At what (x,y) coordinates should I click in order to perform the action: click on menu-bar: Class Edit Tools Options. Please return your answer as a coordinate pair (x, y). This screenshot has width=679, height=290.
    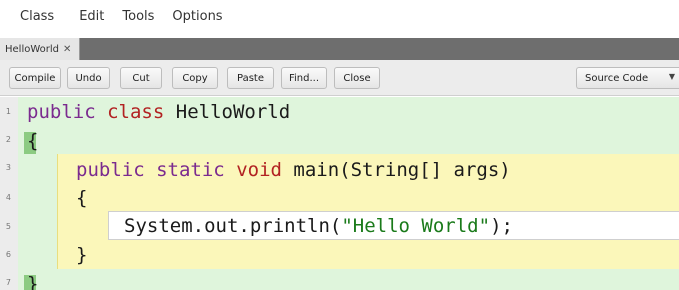
    Looking at the image, I should click on (339, 17).